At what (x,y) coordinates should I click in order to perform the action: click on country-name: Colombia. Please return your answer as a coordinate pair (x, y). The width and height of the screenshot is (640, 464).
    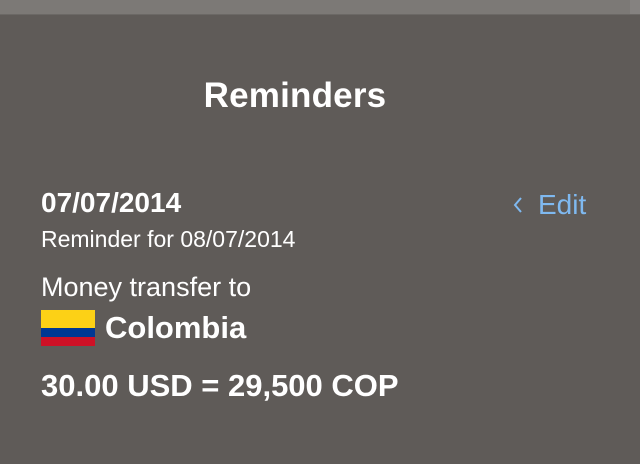
    Looking at the image, I should click on (176, 327).